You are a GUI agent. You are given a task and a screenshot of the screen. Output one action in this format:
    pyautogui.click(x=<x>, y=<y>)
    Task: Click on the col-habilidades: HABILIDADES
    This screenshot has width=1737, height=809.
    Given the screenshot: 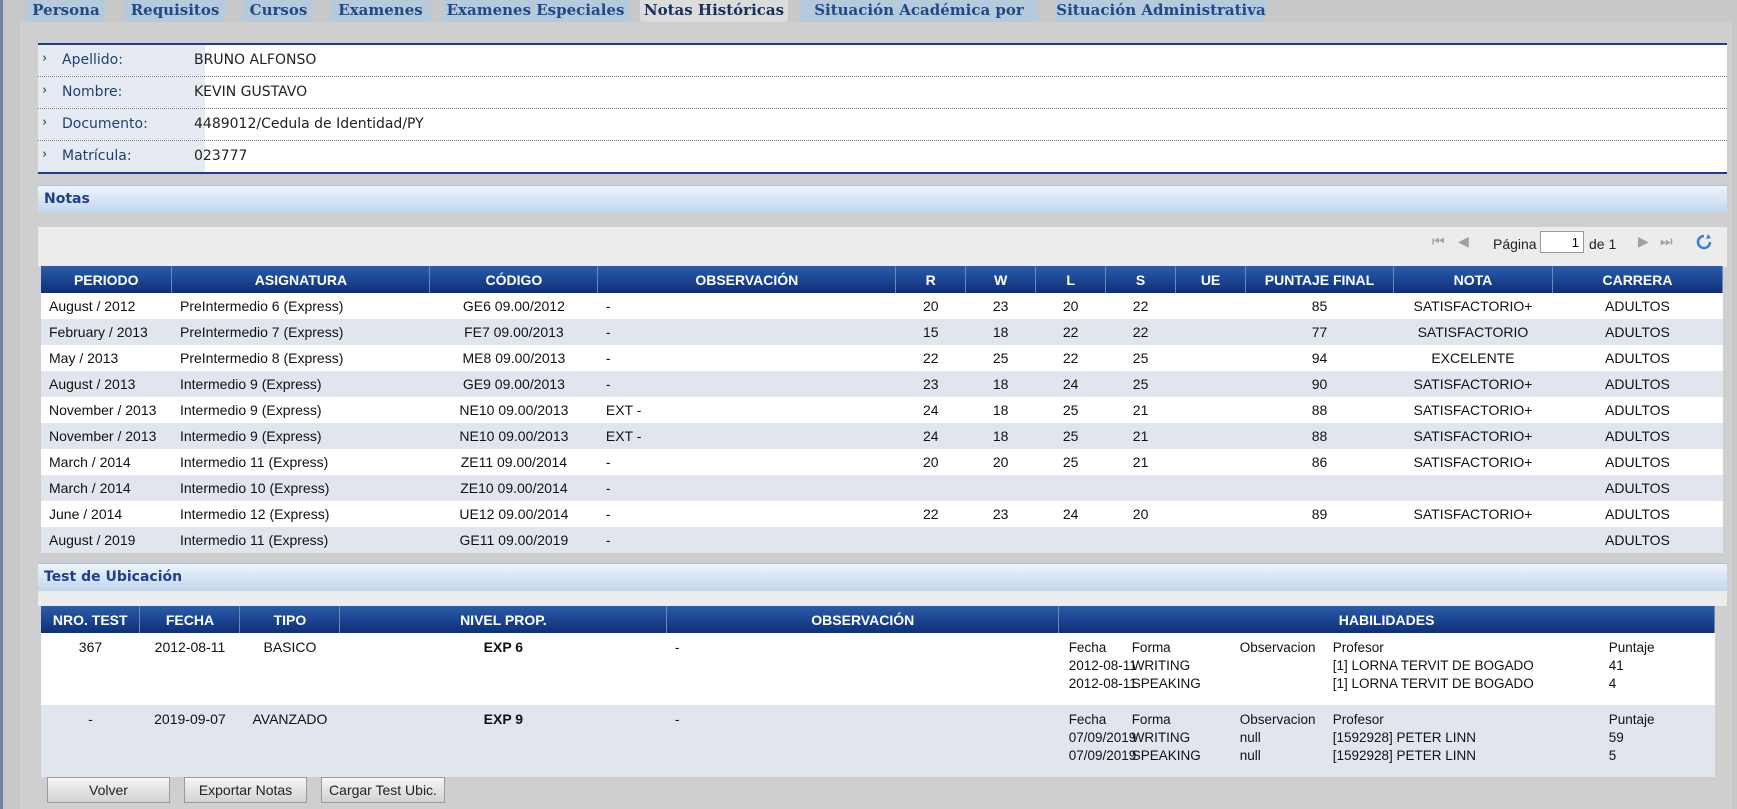 What is the action you would take?
    pyautogui.click(x=1386, y=619)
    